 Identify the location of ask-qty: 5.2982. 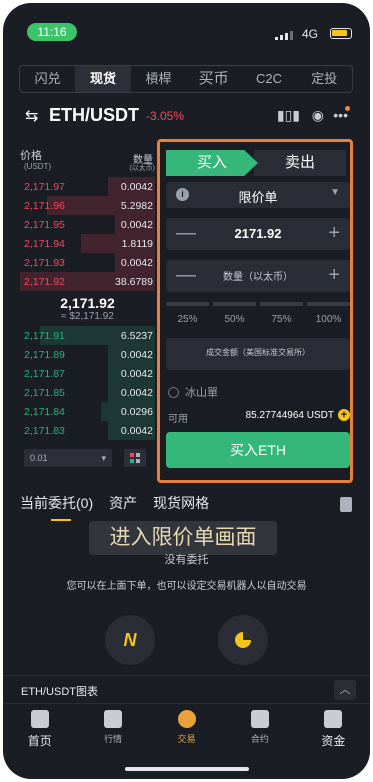
(136, 205).